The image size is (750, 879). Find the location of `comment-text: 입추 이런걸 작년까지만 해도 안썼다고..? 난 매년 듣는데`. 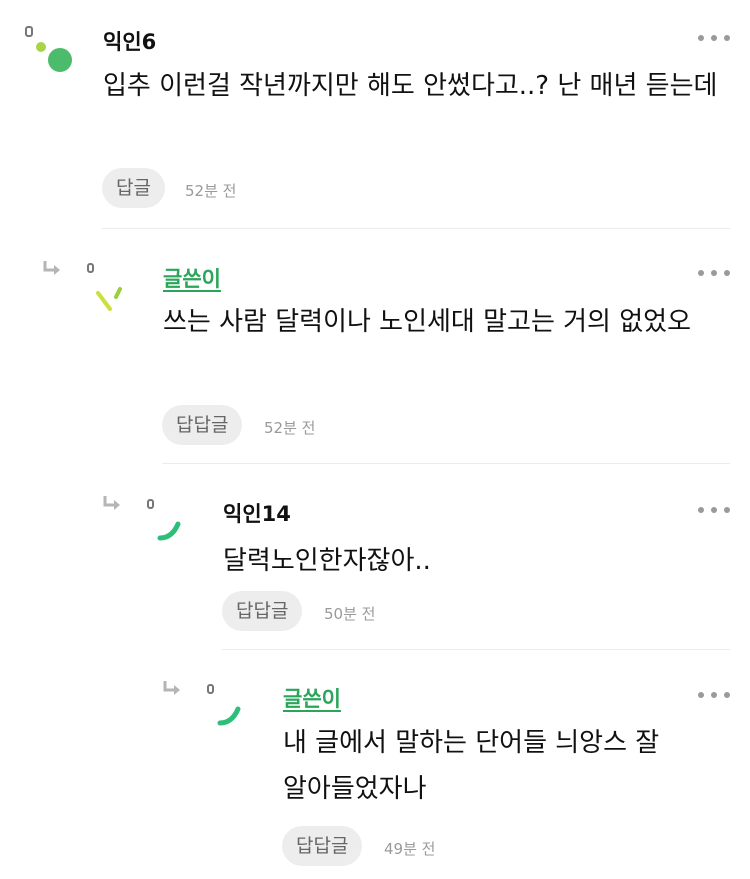

comment-text: 입추 이런걸 작년까지만 해도 안썼다고..? 난 매년 듣는데 is located at coordinates (410, 86).